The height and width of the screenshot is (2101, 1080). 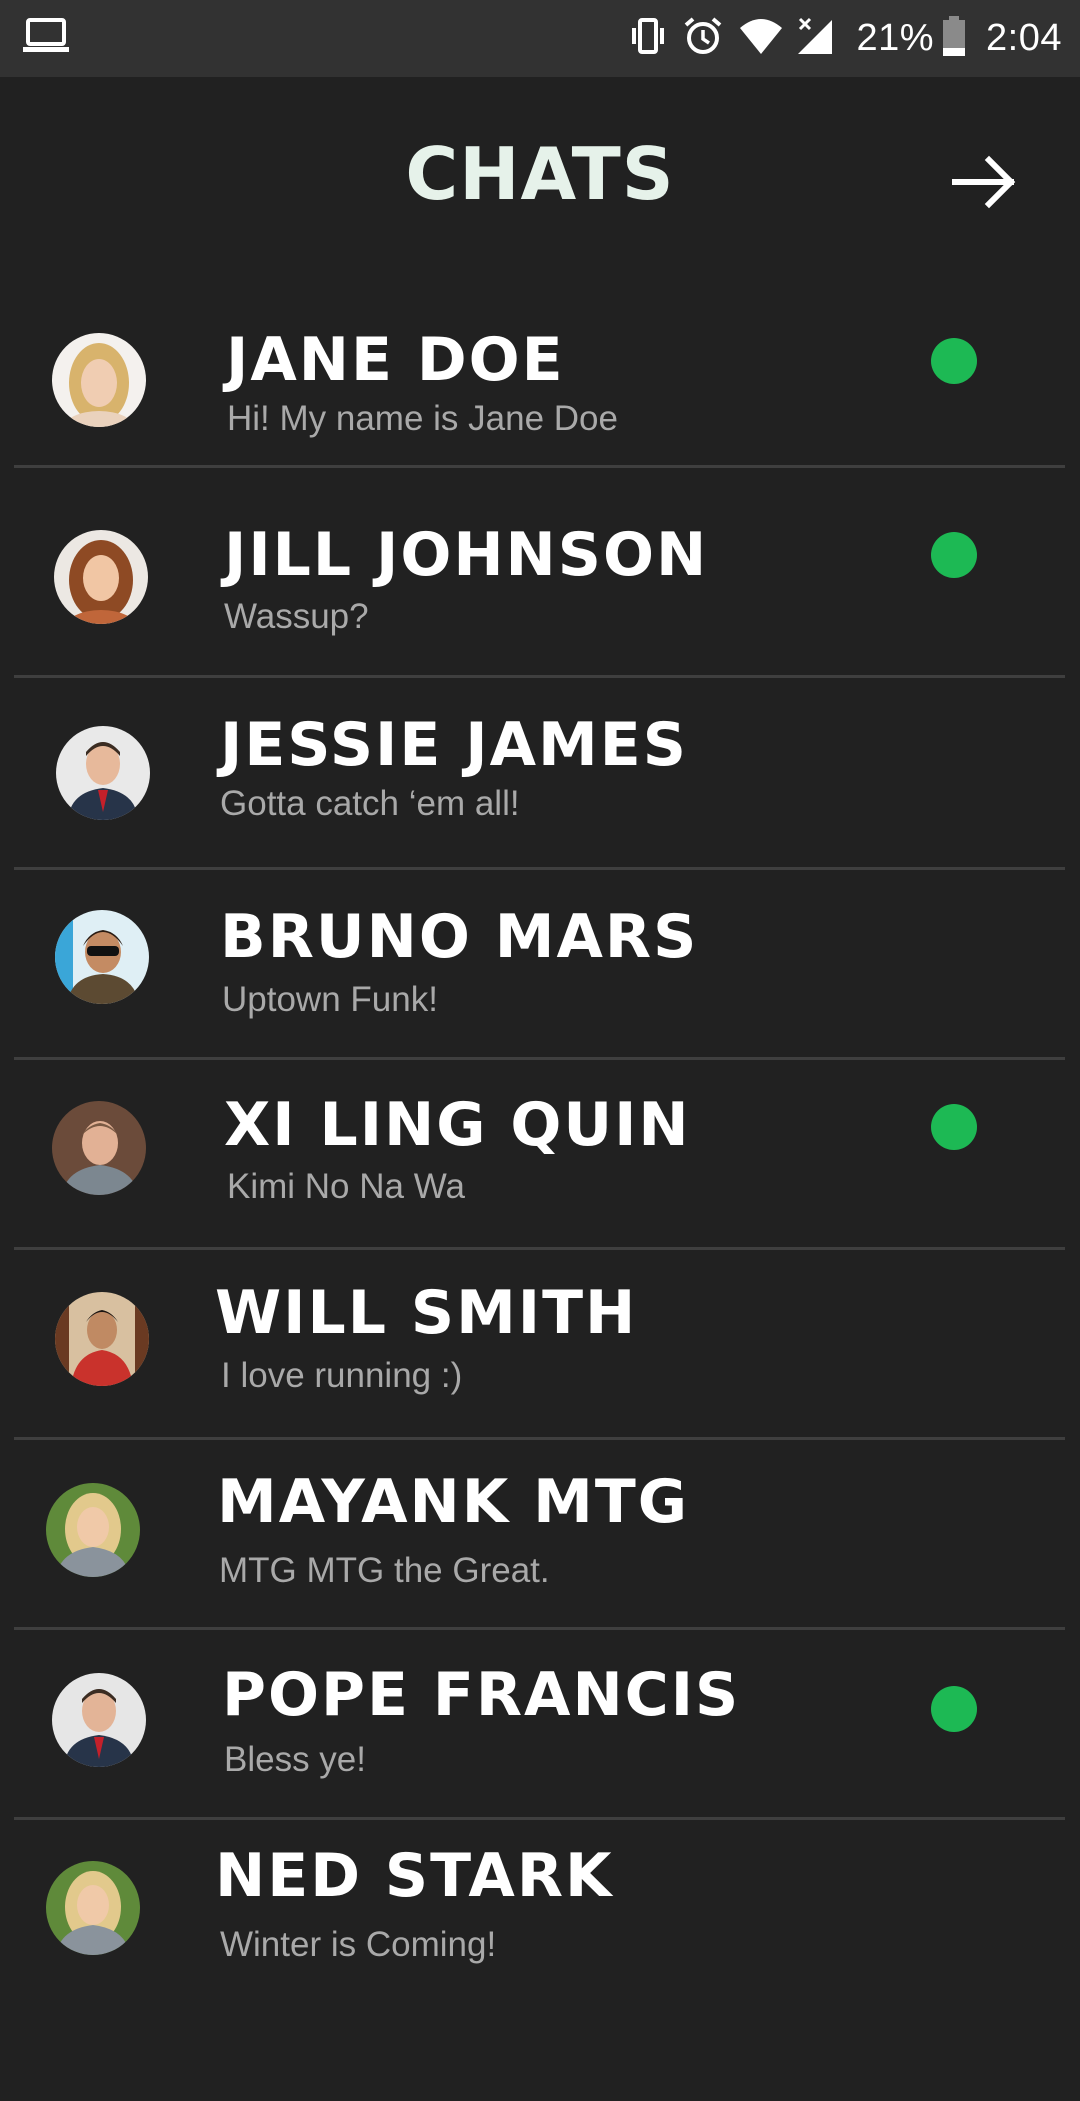 What do you see at coordinates (342, 1375) in the screenshot?
I see `message-preview: I love running :)` at bounding box center [342, 1375].